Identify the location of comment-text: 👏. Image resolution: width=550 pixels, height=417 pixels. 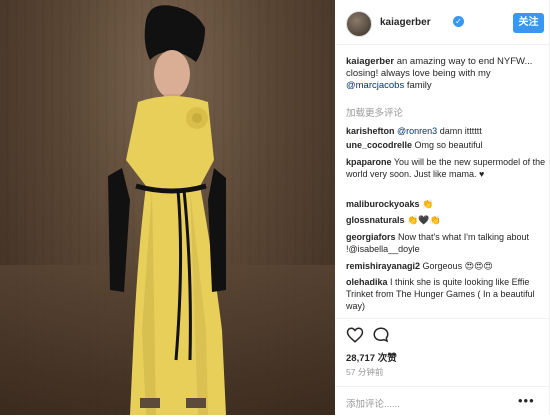
(426, 204).